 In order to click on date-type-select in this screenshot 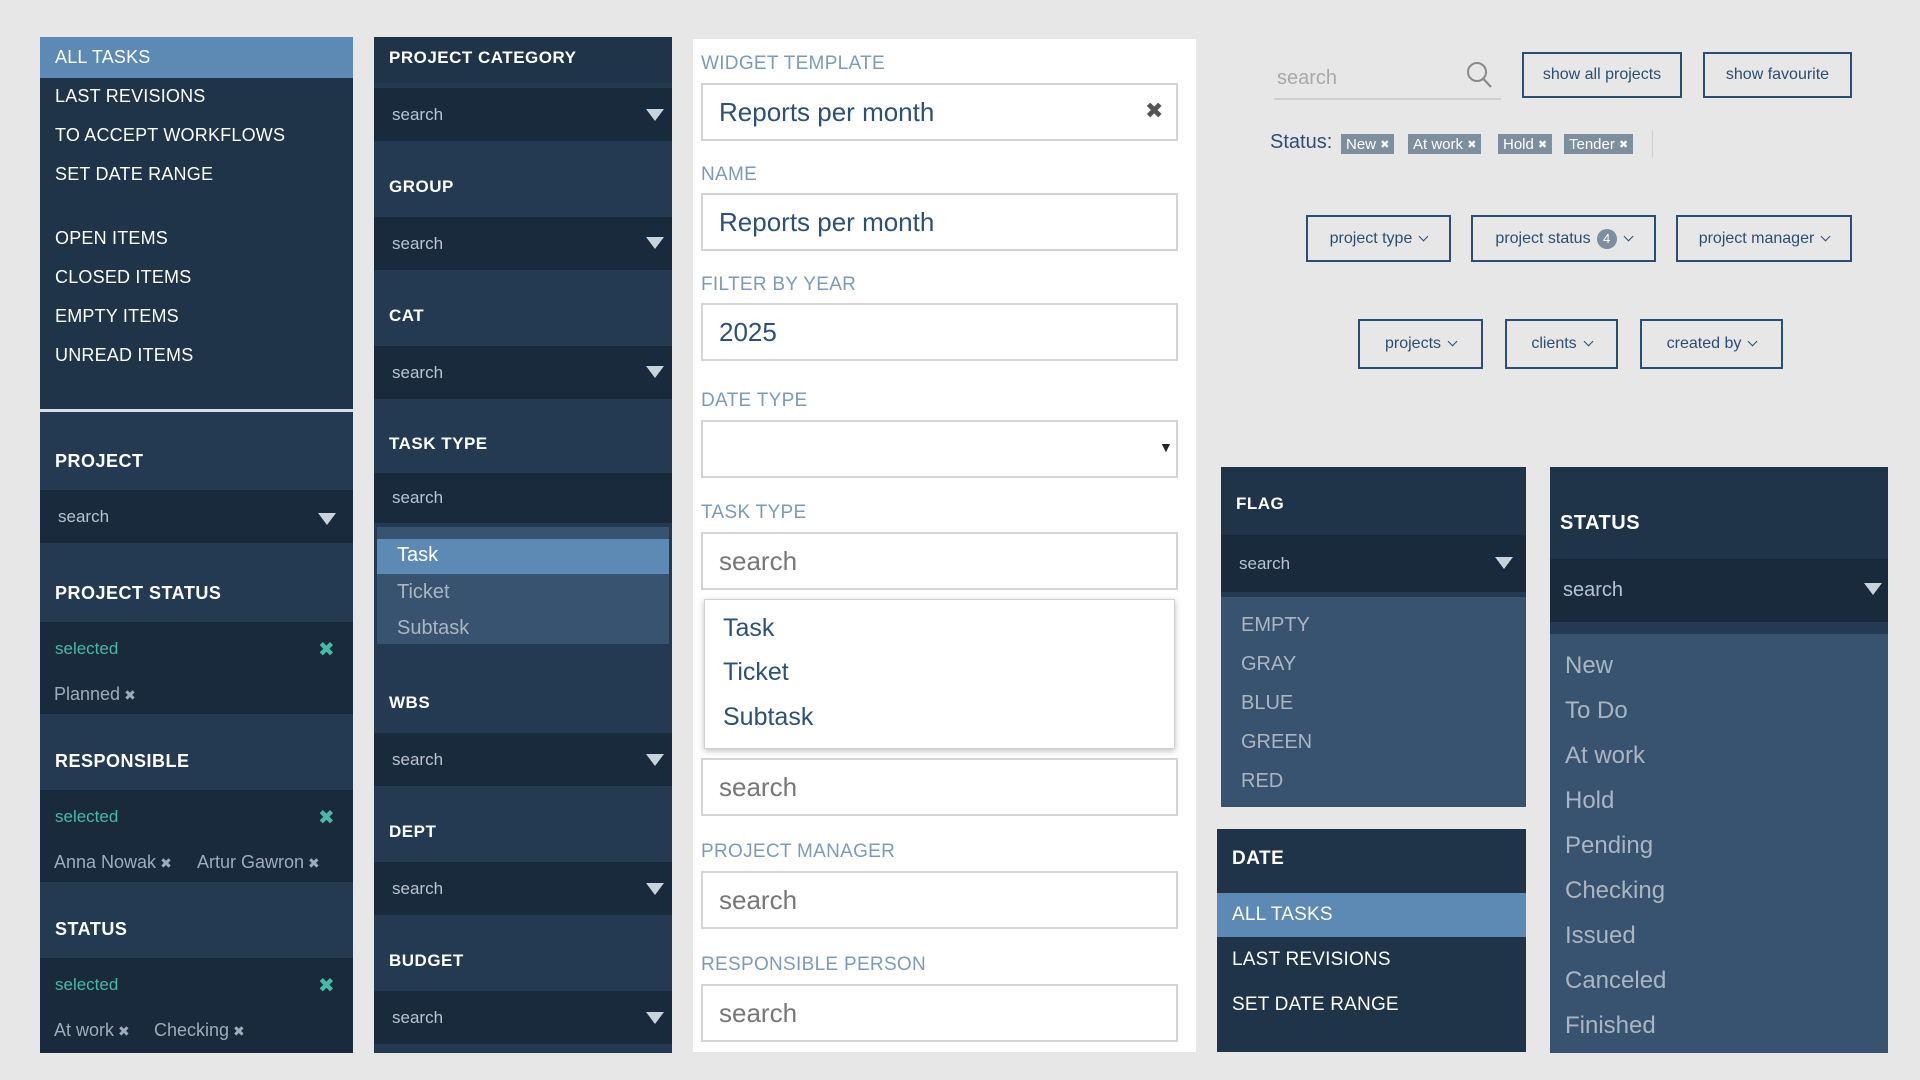, I will do `click(939, 449)`.